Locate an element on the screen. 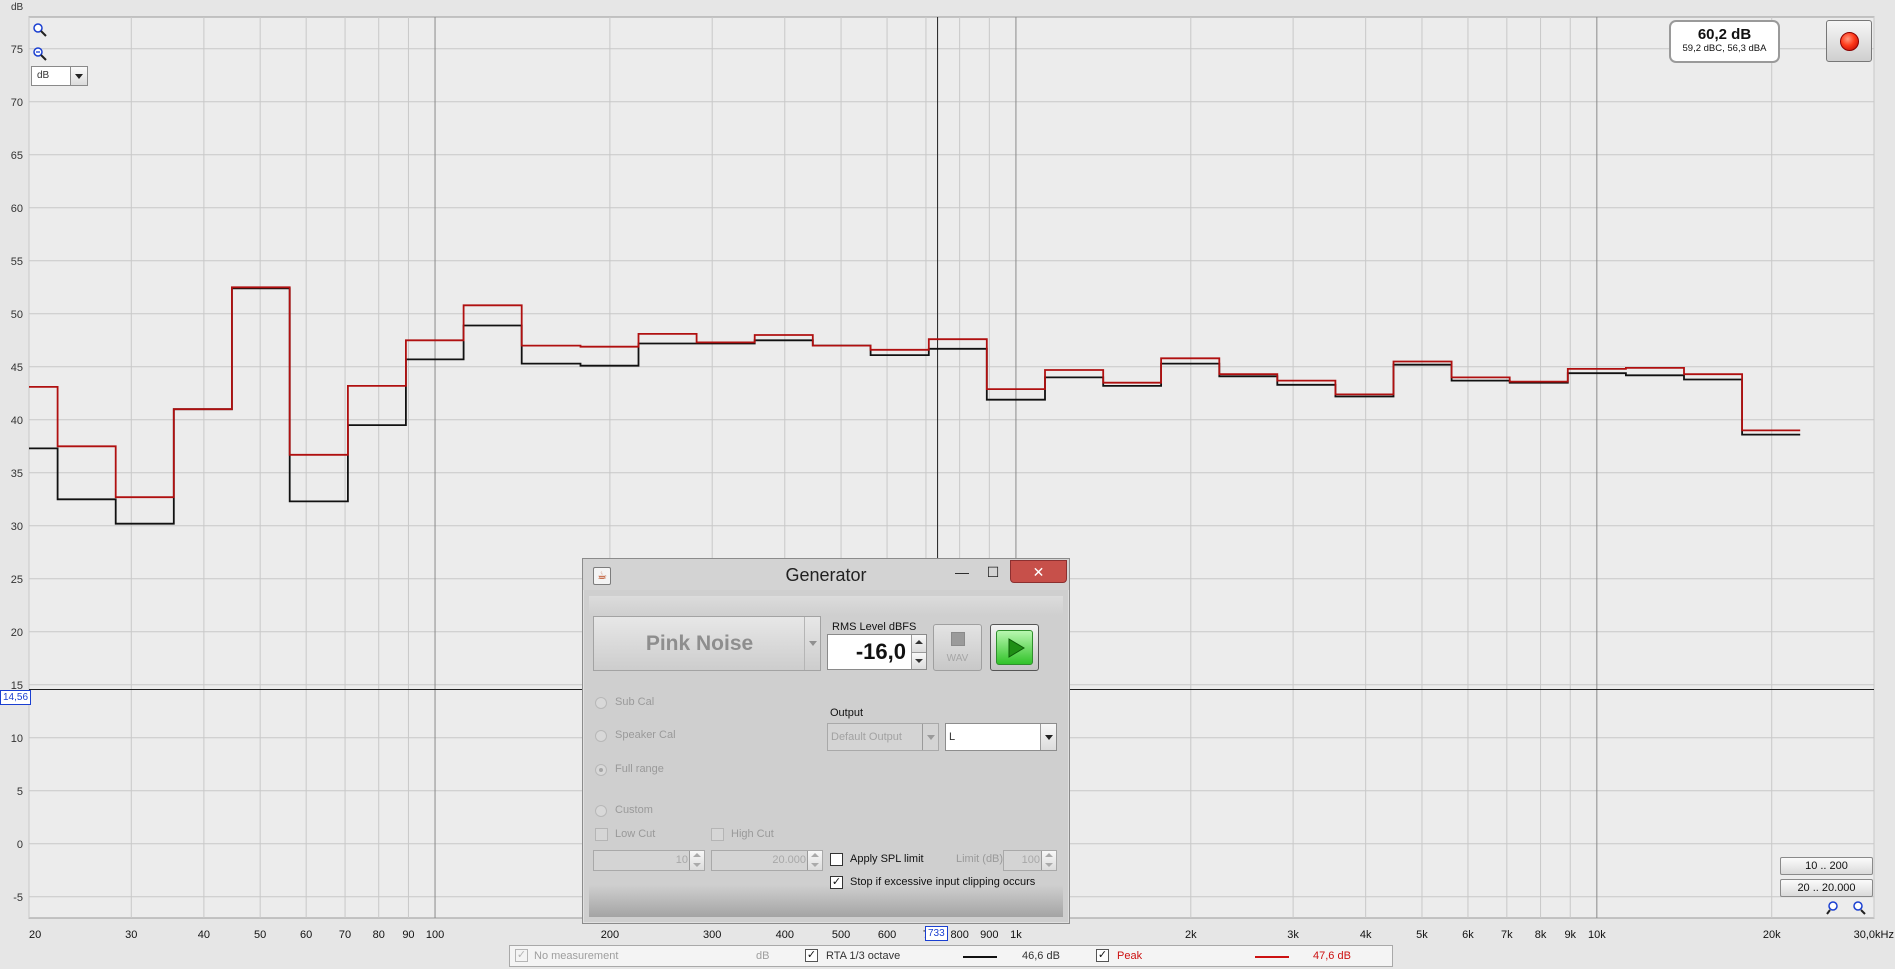 The width and height of the screenshot is (1895, 969). x-tick-label: 8k is located at coordinates (1541, 935).